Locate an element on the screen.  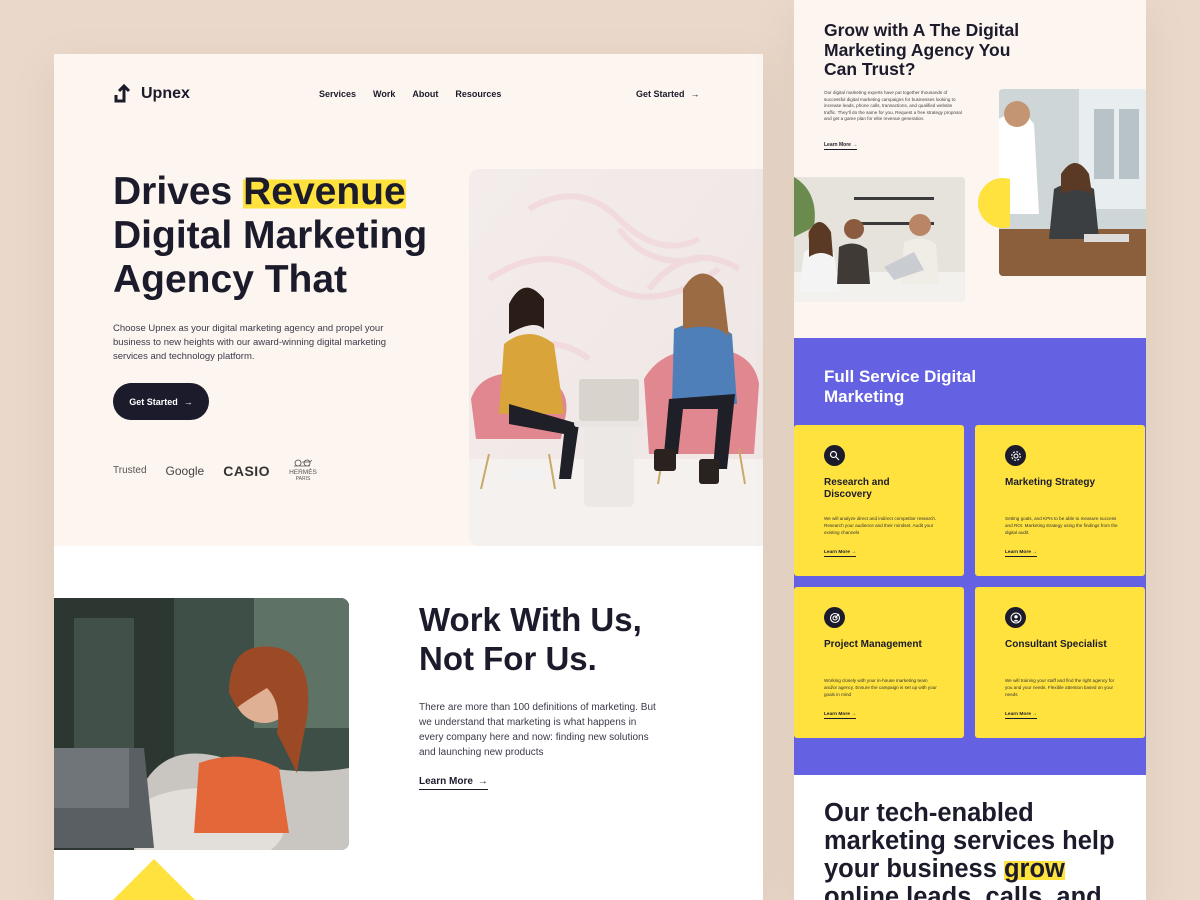
brand-name: Upnex is located at coordinates (165, 93).